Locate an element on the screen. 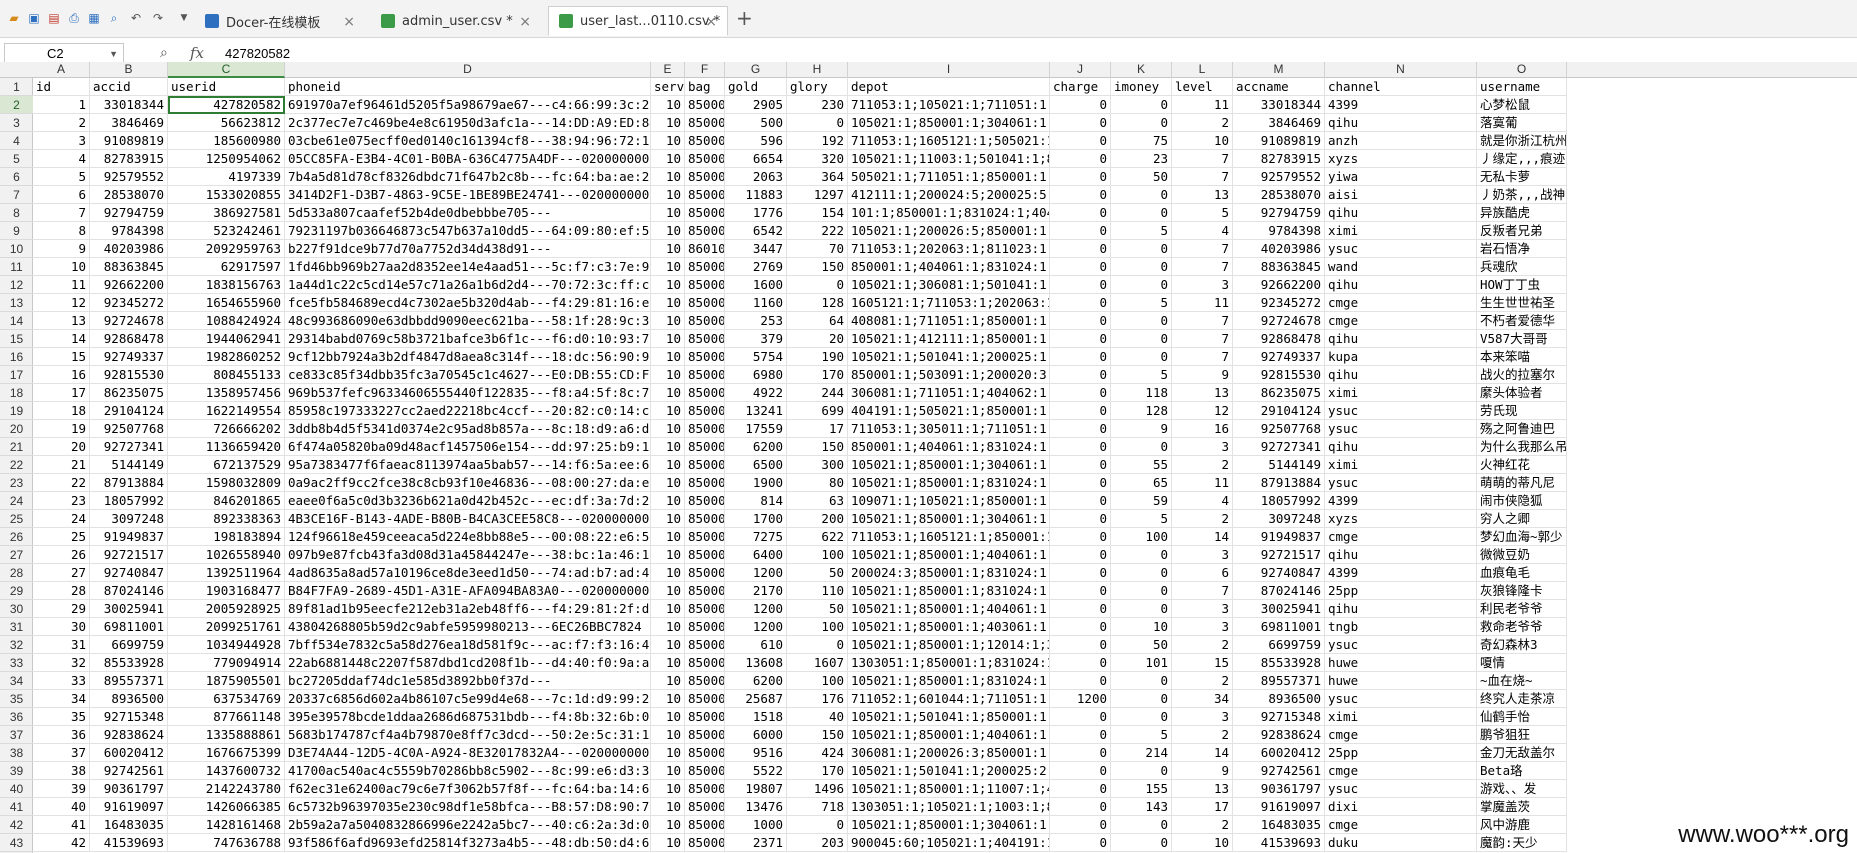  cell-L30: 3 is located at coordinates (1202, 609).